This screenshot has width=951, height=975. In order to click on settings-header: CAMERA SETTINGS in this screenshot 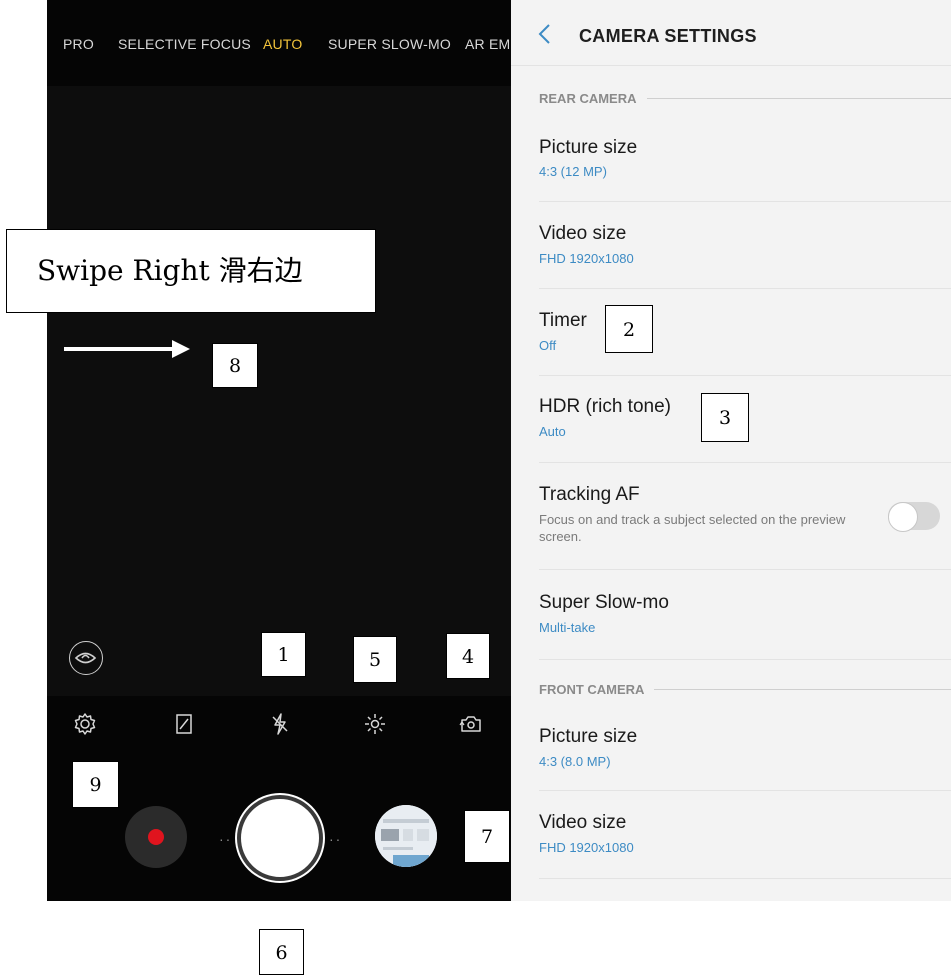, I will do `click(731, 33)`.